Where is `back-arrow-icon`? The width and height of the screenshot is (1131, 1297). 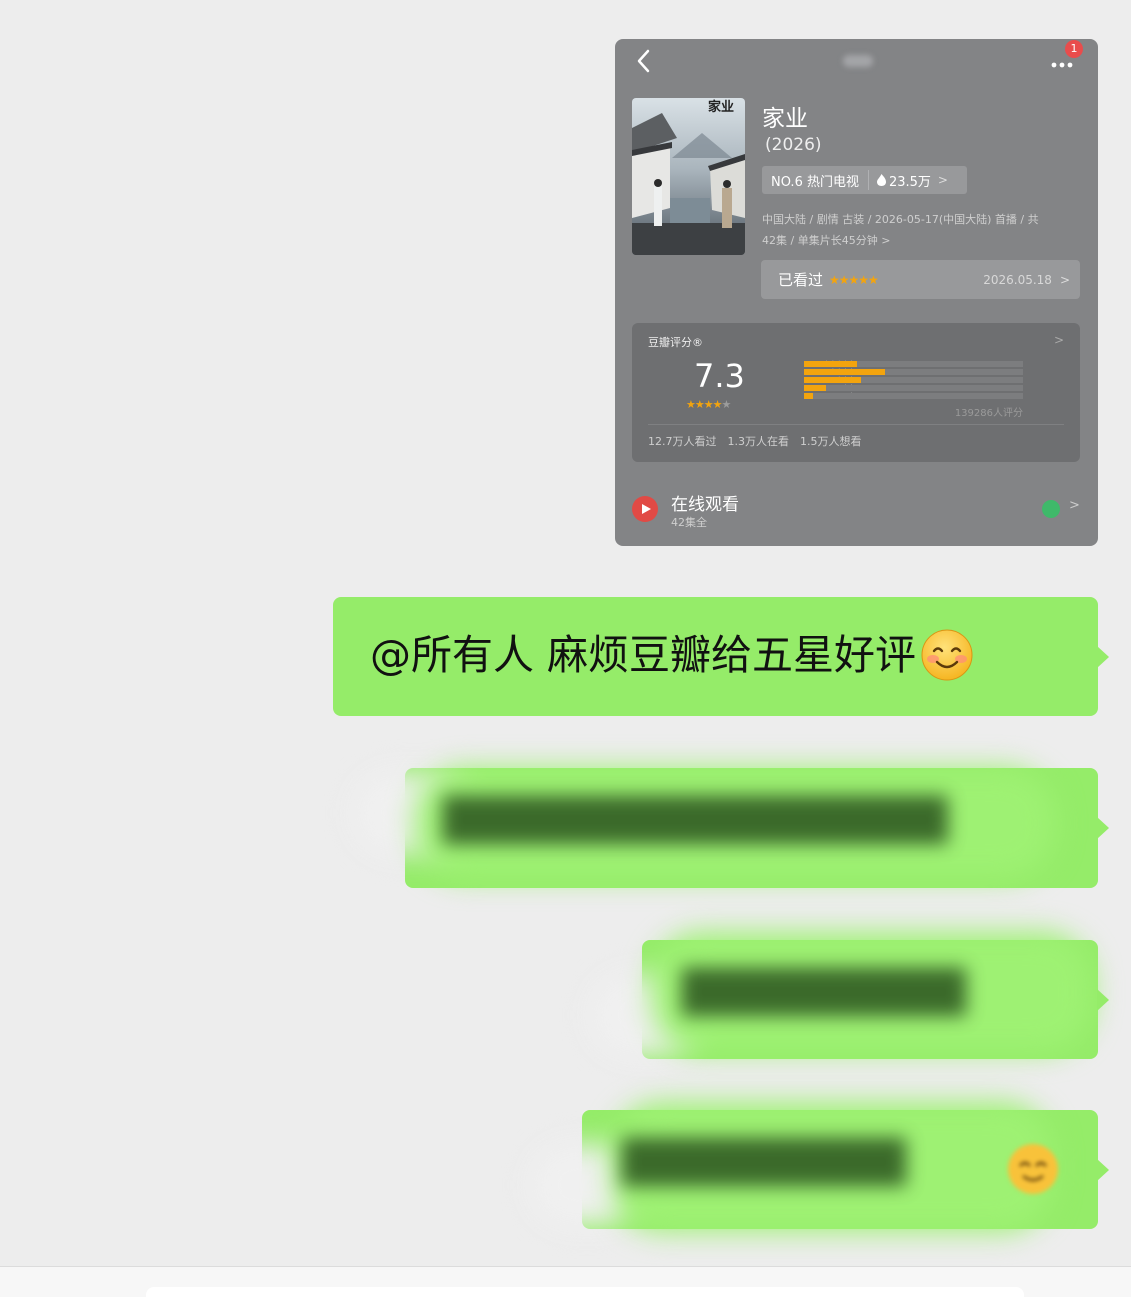 back-arrow-icon is located at coordinates (643, 61).